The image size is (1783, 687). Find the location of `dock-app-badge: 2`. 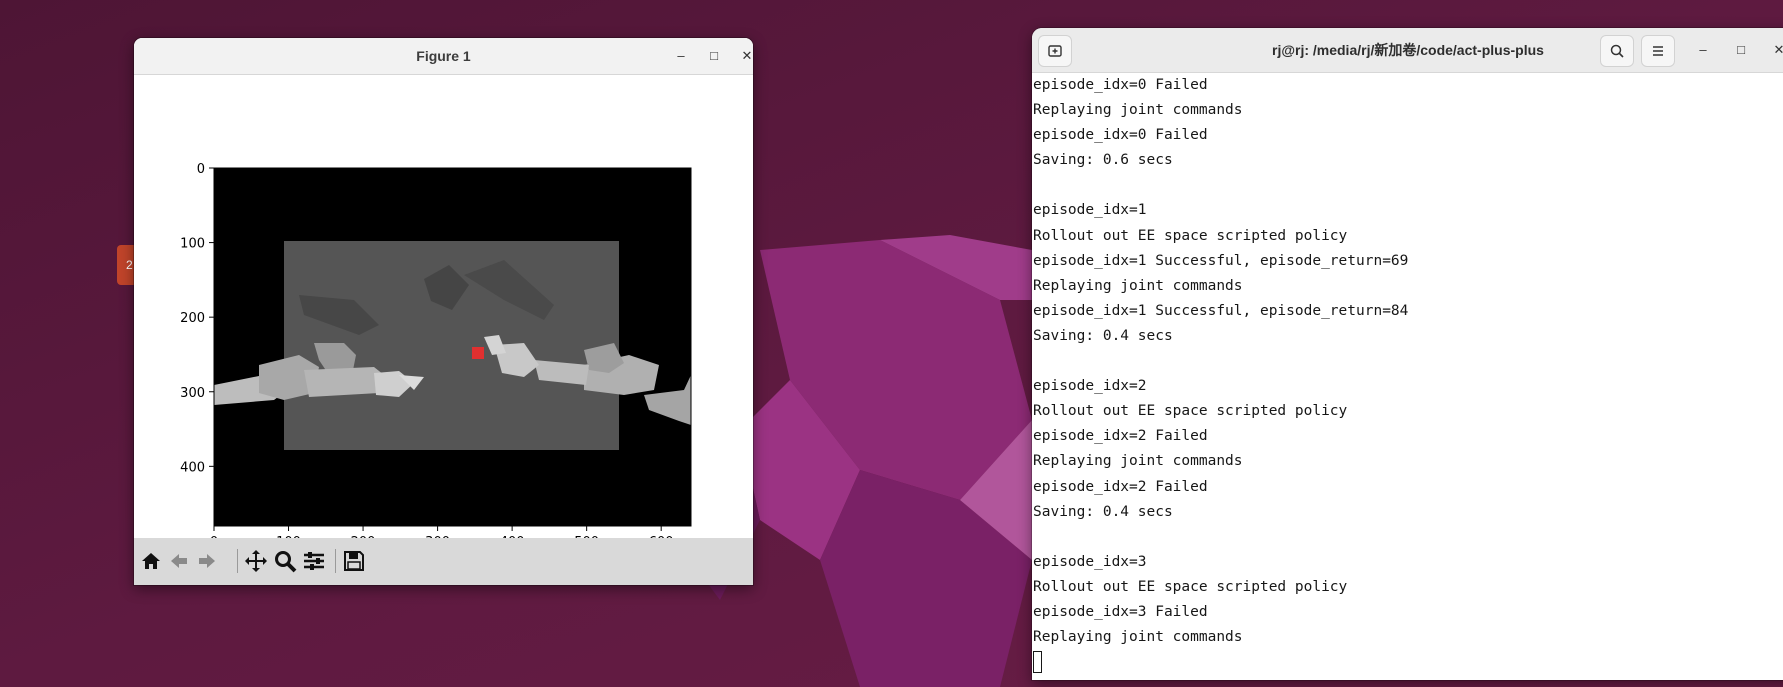

dock-app-badge: 2 is located at coordinates (125, 265).